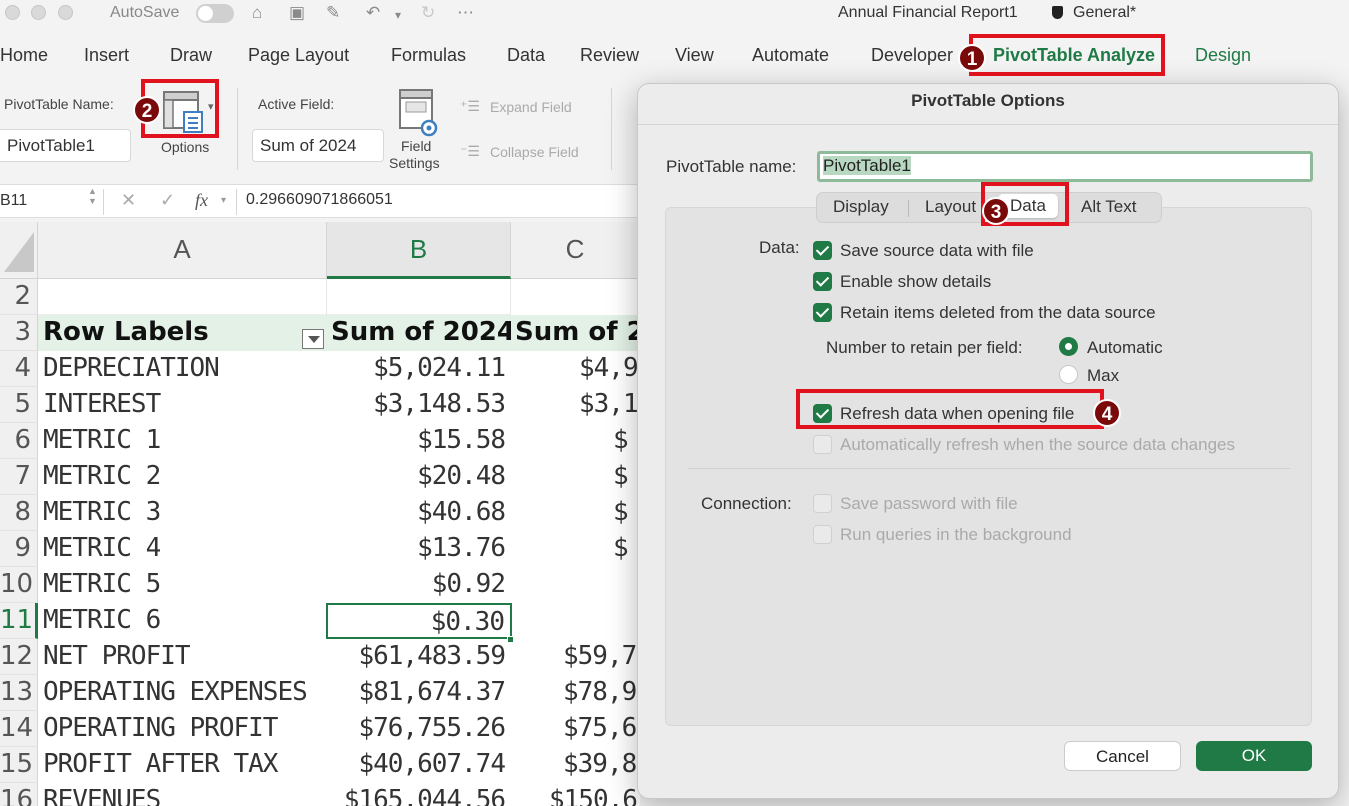 The image size is (1349, 806). Describe the element at coordinates (419, 794) in the screenshot. I see `table-cell: $165,044.56` at that location.